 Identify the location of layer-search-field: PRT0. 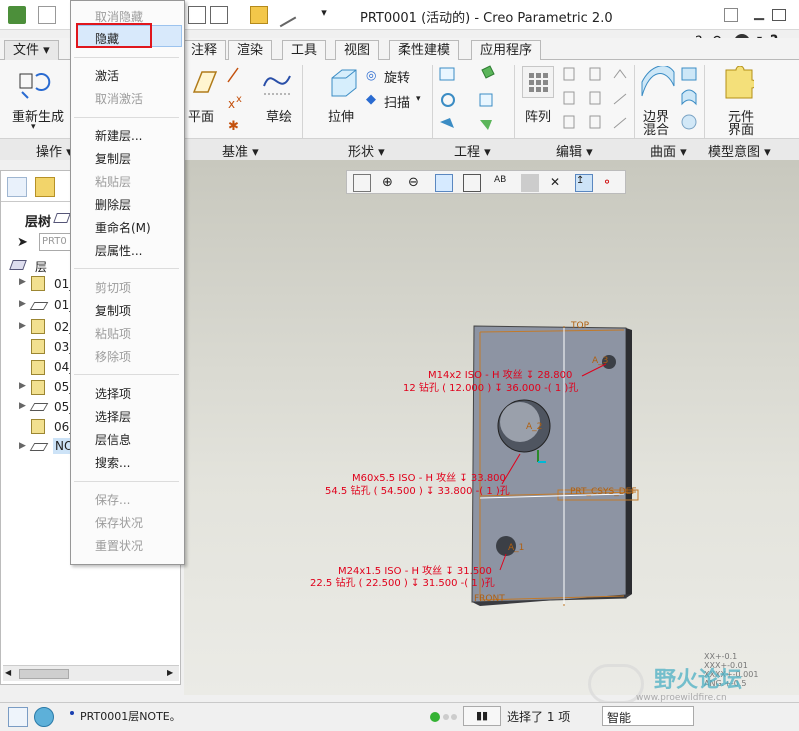
(55, 242).